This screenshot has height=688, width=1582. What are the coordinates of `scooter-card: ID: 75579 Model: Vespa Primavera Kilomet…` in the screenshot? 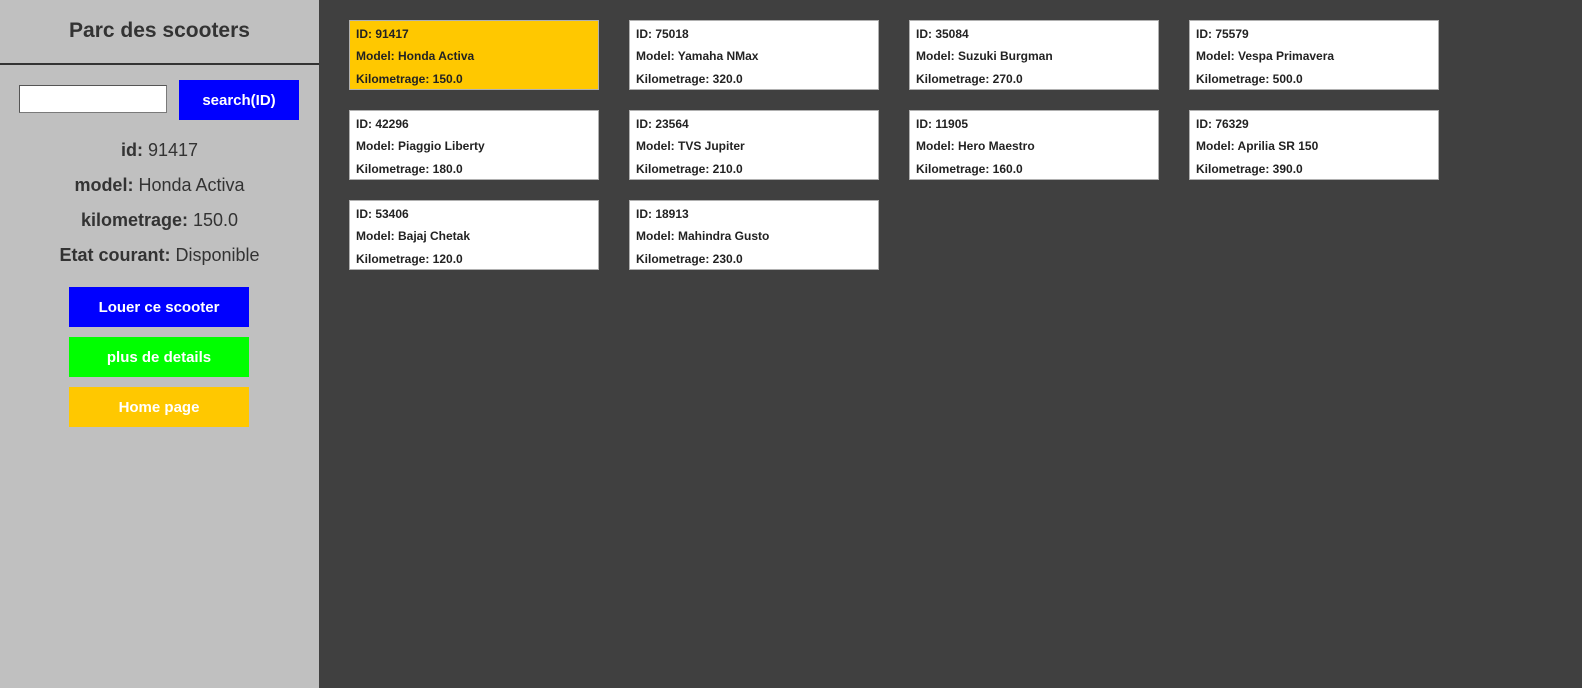 It's located at (1314, 55).